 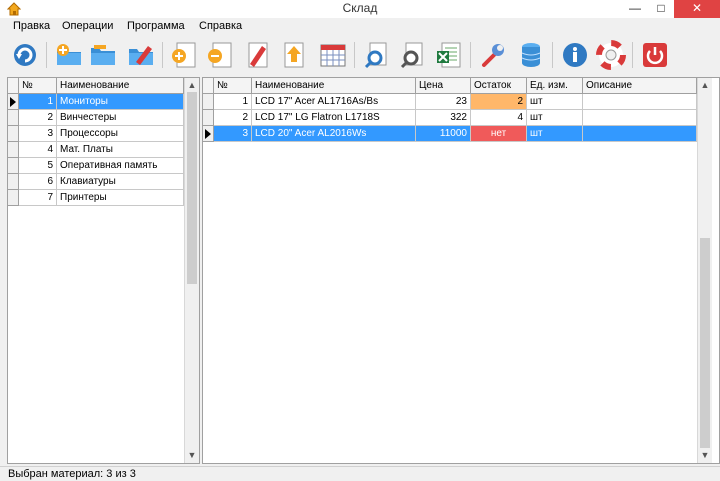 I want to click on item-name: LCD 17" LG Flatron L1718S, so click(x=334, y=118).